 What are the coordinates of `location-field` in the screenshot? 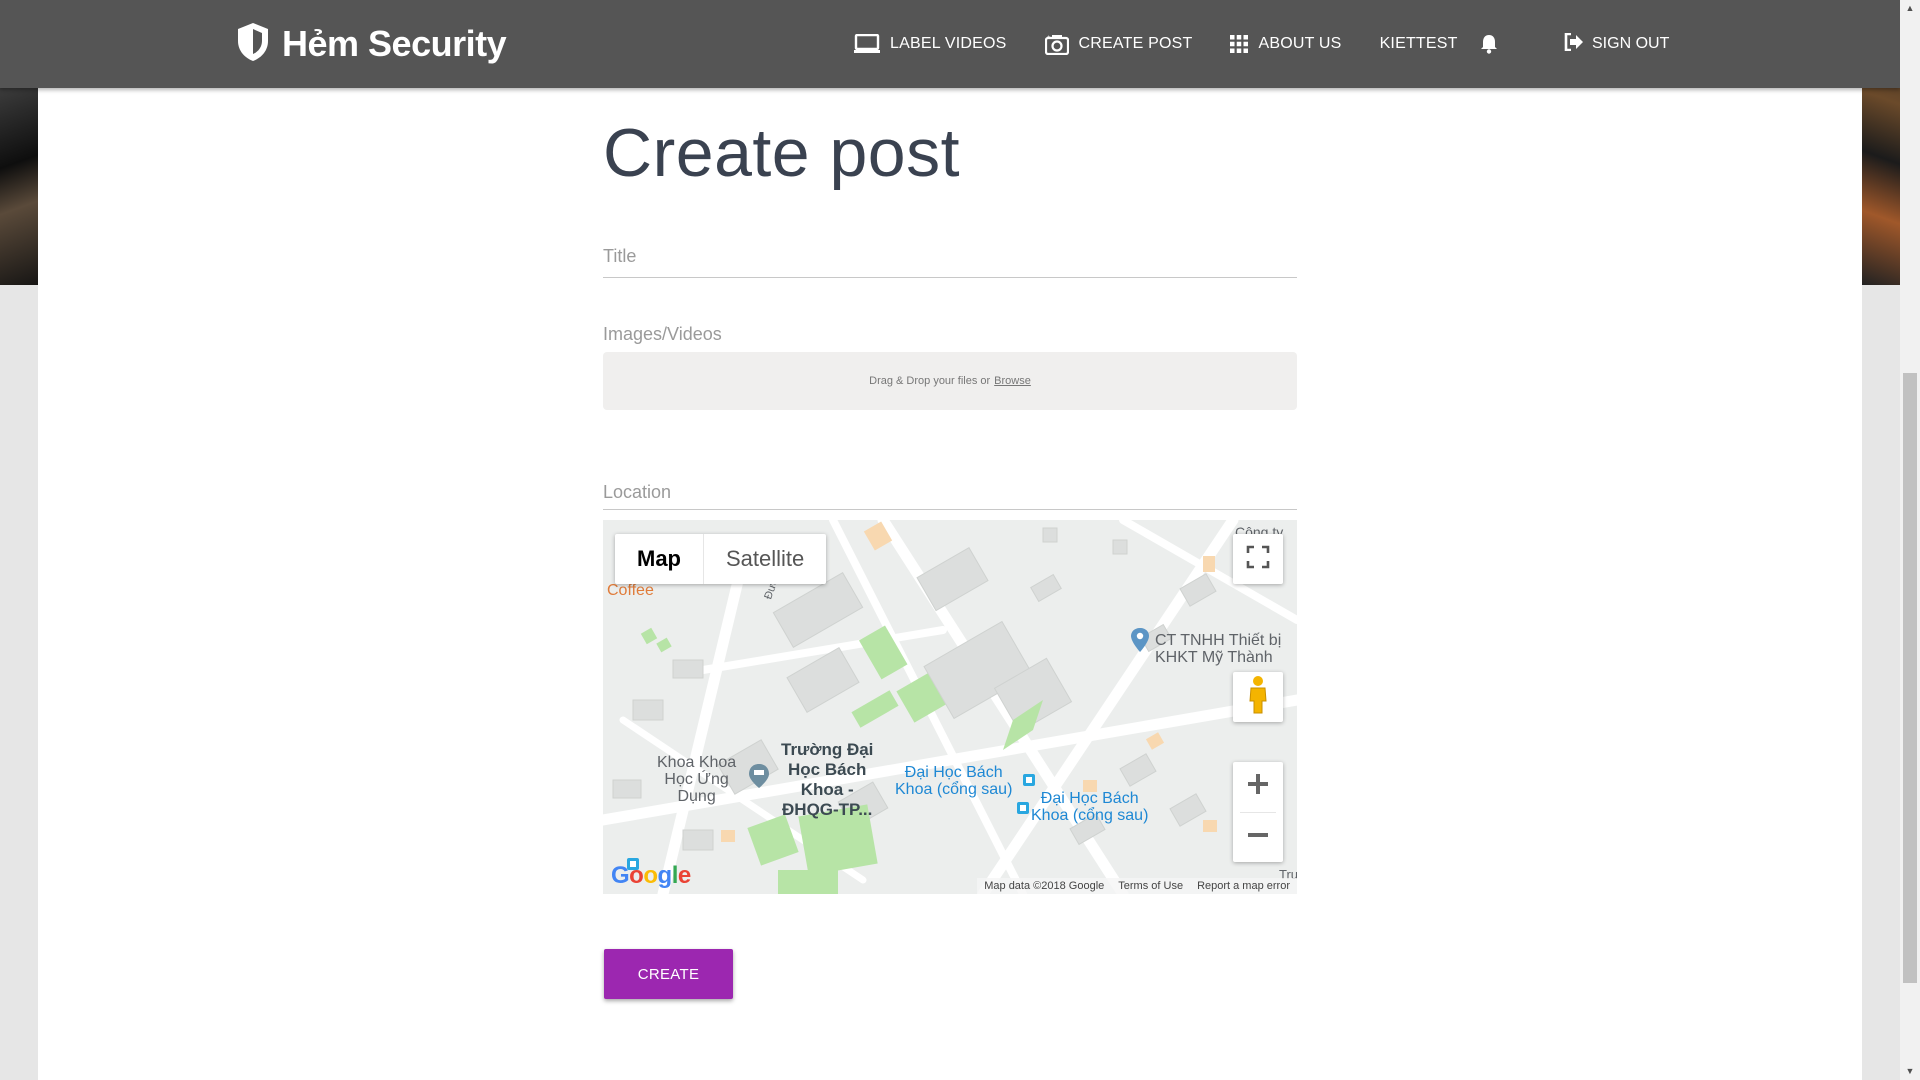 It's located at (950, 493).